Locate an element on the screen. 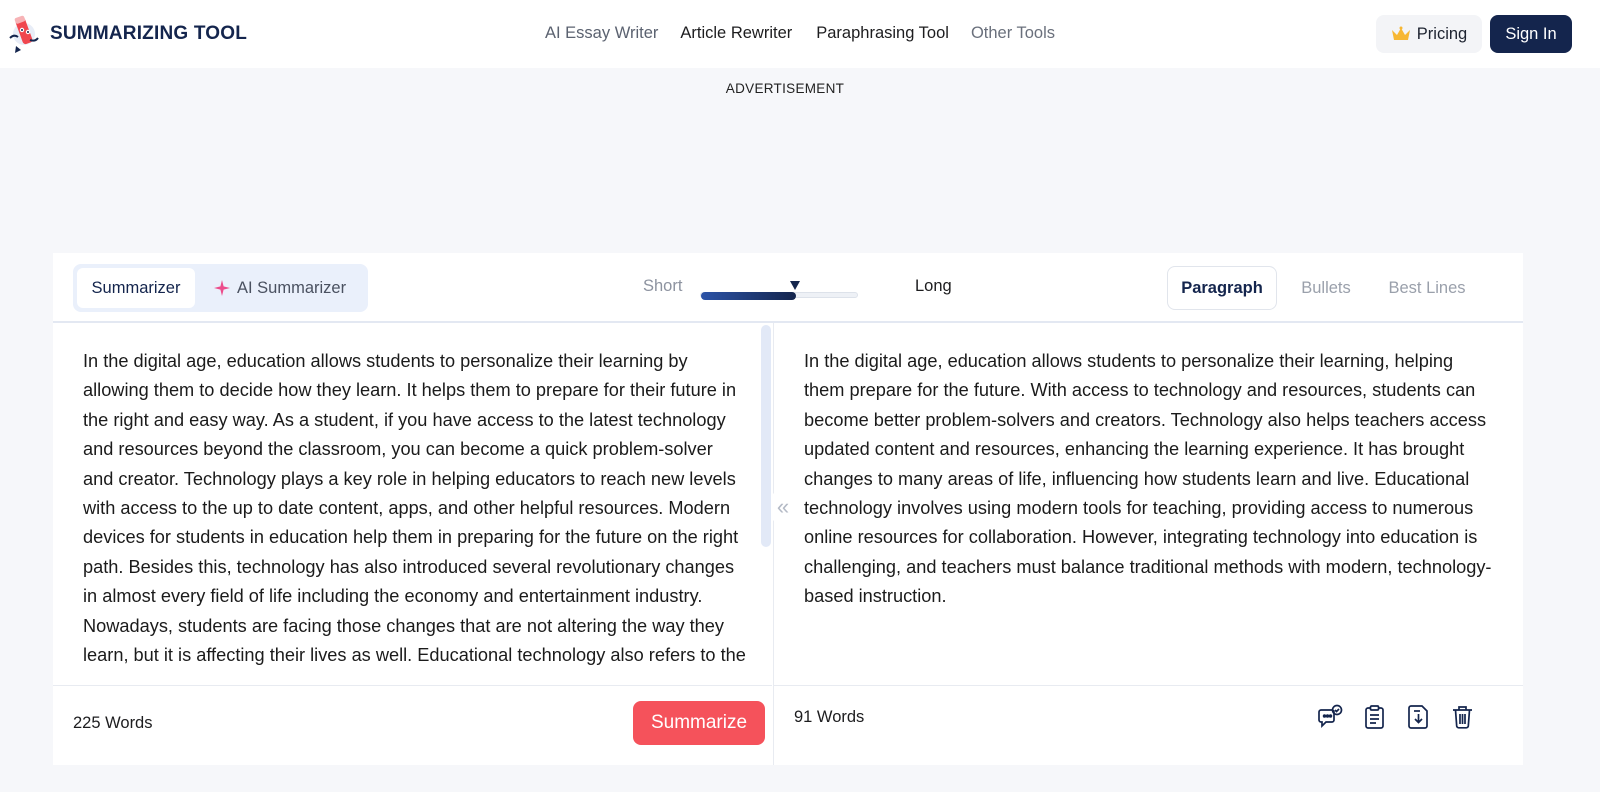 This screenshot has height=792, width=1600. output-format-tabs: Paragraph Bullets Best Lines is located at coordinates (1323, 288).